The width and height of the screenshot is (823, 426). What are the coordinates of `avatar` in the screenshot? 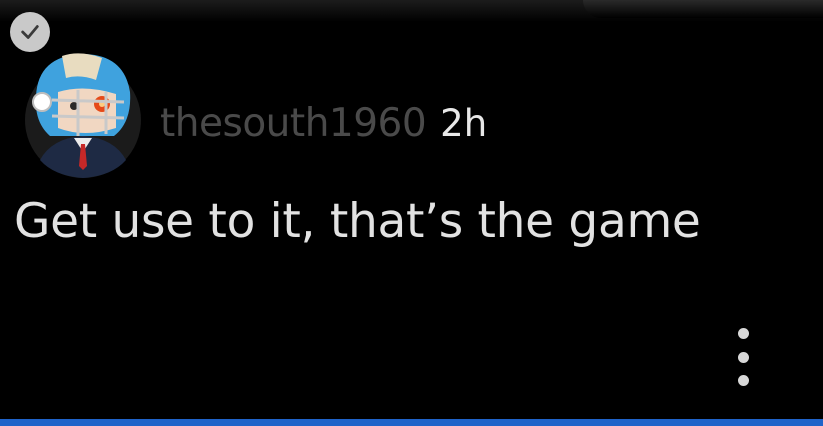 It's located at (83, 110).